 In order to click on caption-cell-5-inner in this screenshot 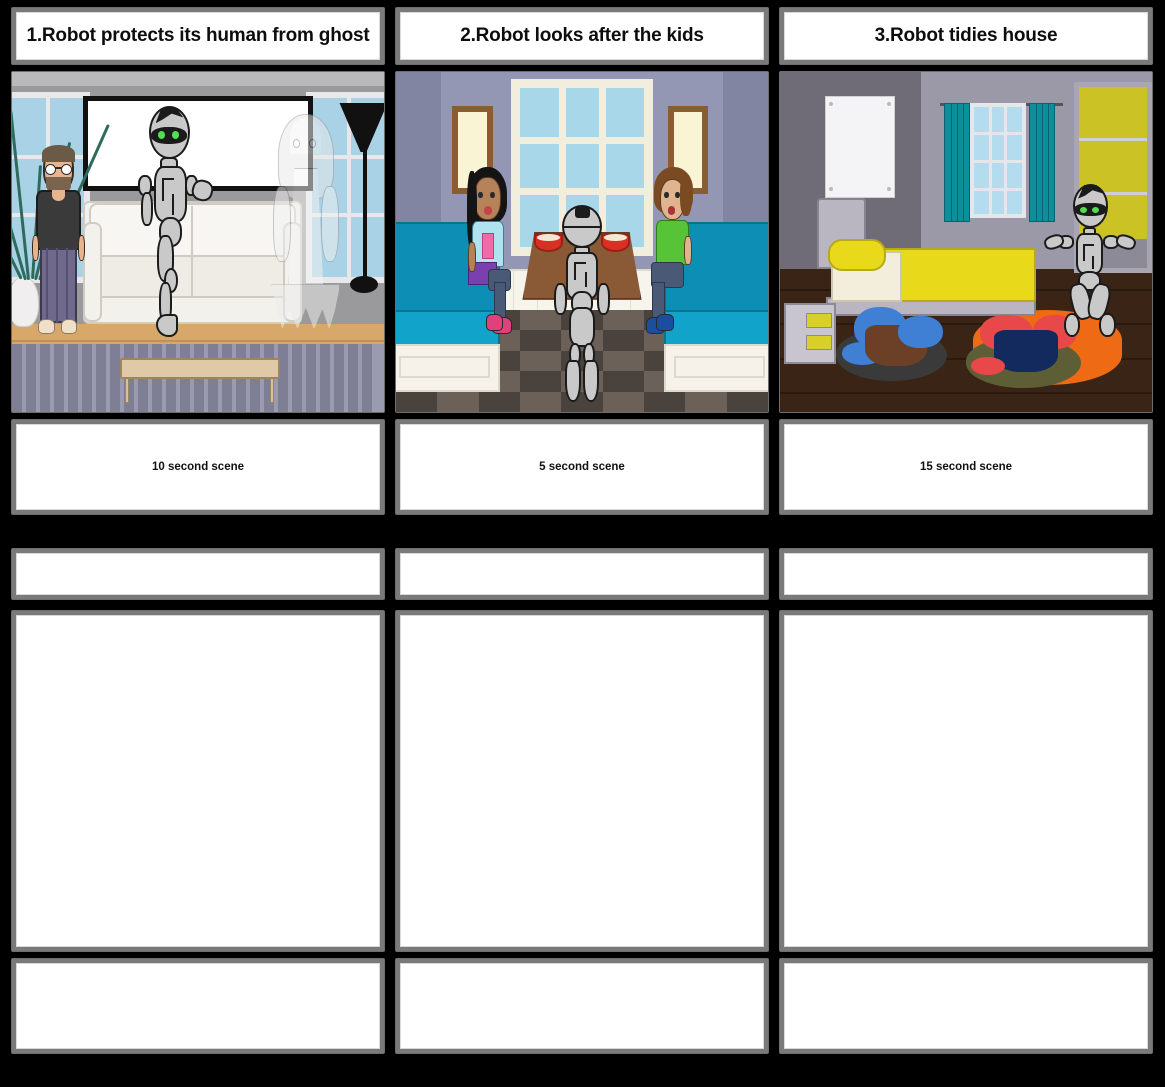, I will do `click(582, 1006)`.